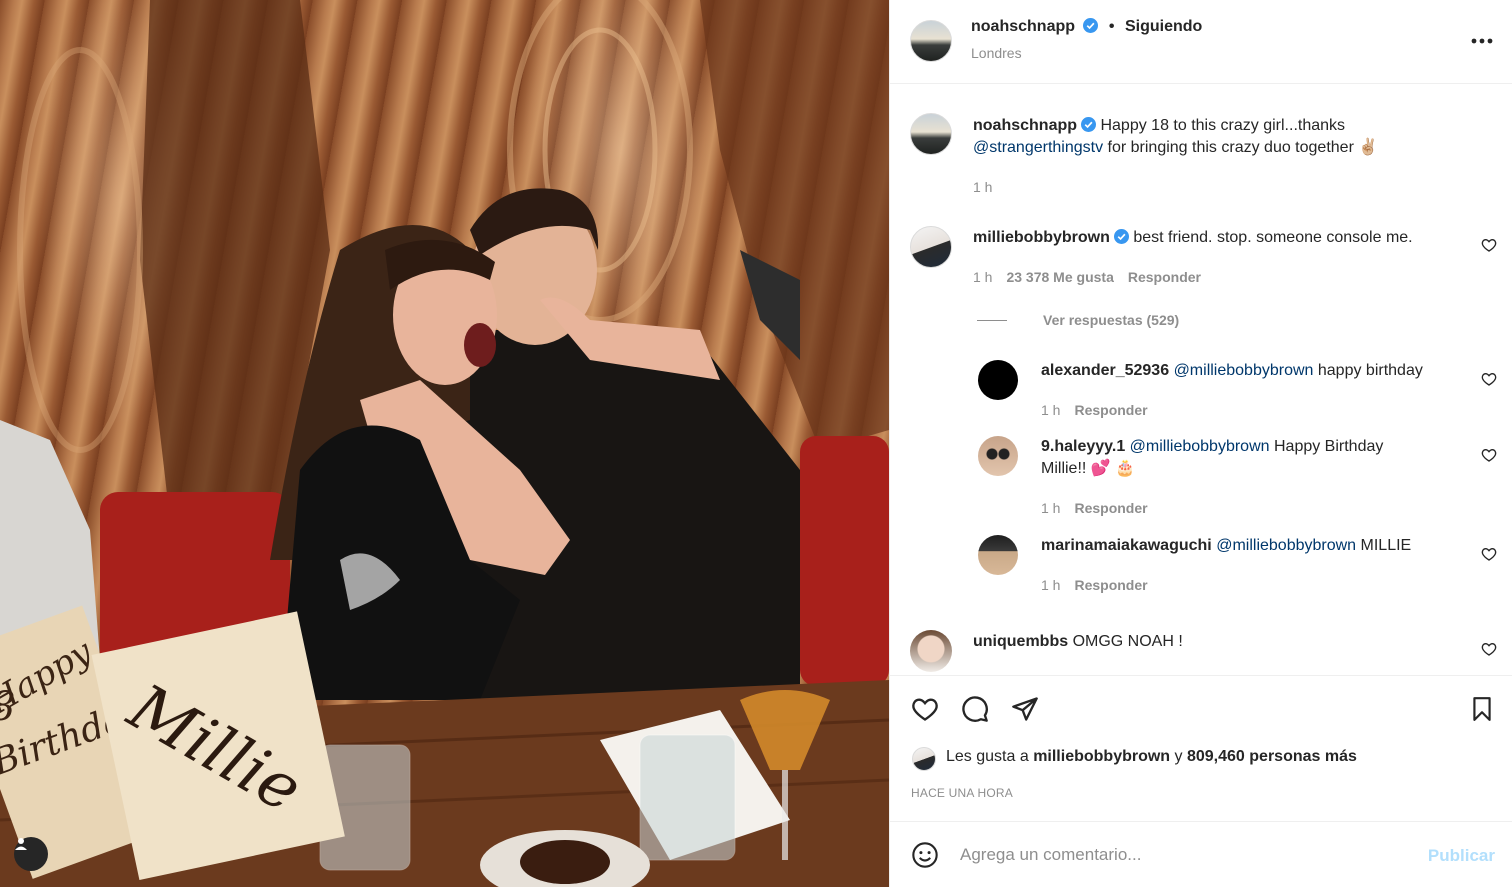 Image resolution: width=1512 pixels, height=887 pixels. Describe the element at coordinates (1126, 545) in the screenshot. I see `reply-username: marinamaiakawaguchi` at that location.